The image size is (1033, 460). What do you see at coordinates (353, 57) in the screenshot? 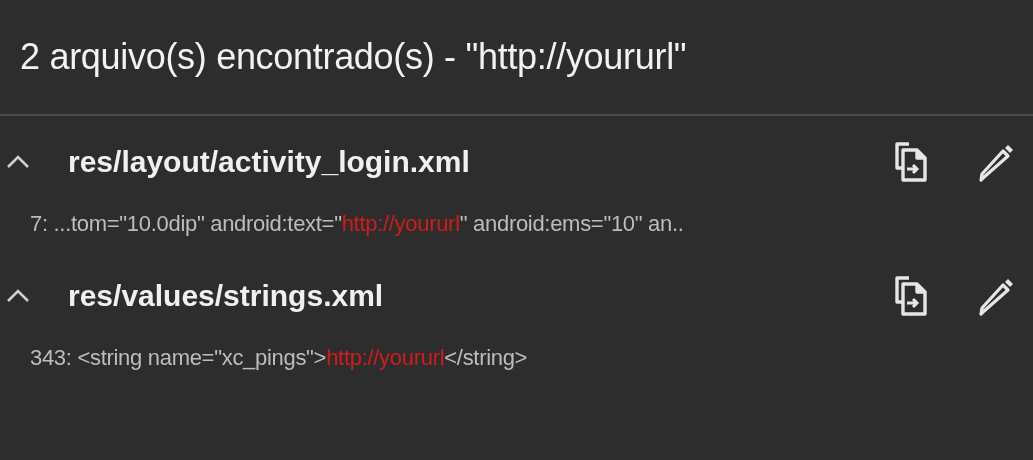
I see `search-results-title: 2 arquivo(s) encontrado(s) - "http://yoururl"` at bounding box center [353, 57].